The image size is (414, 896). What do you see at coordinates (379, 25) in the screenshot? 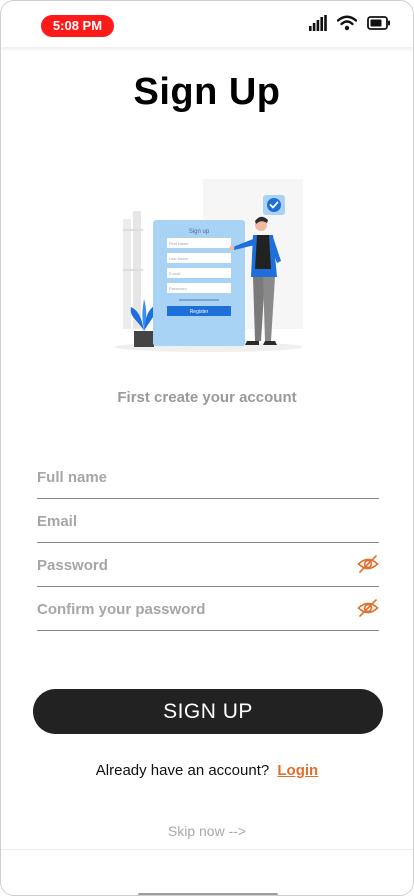
I see `battery-icon` at bounding box center [379, 25].